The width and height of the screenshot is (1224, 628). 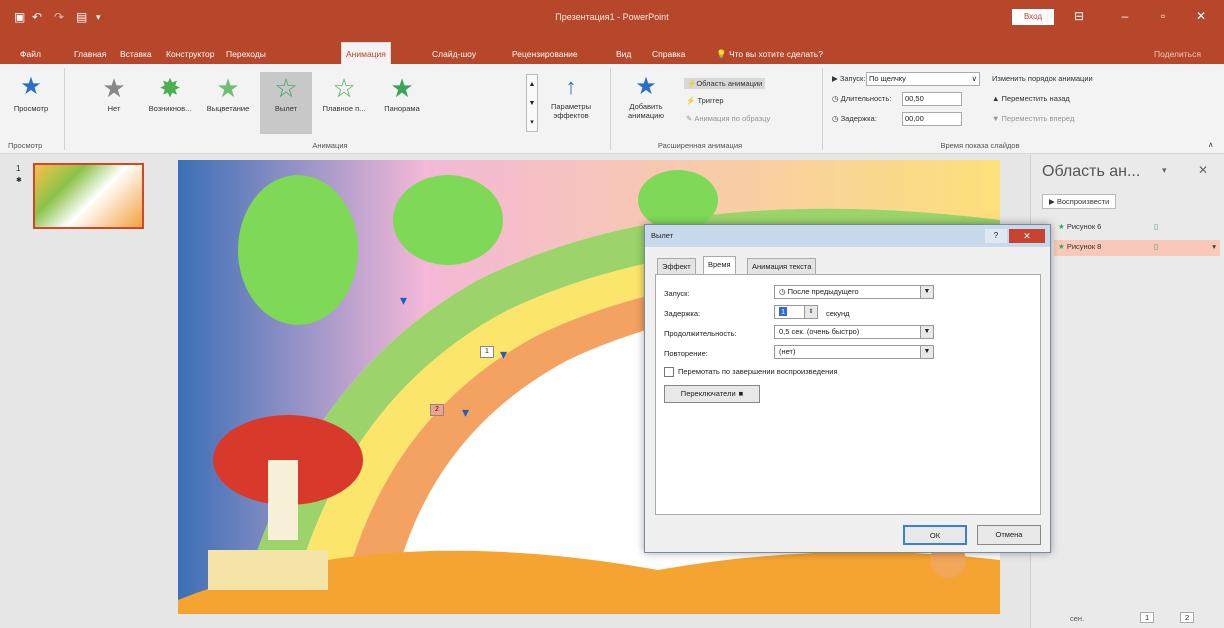 I want to click on trigger-button: ⚡ Триггер, so click(x=705, y=100).